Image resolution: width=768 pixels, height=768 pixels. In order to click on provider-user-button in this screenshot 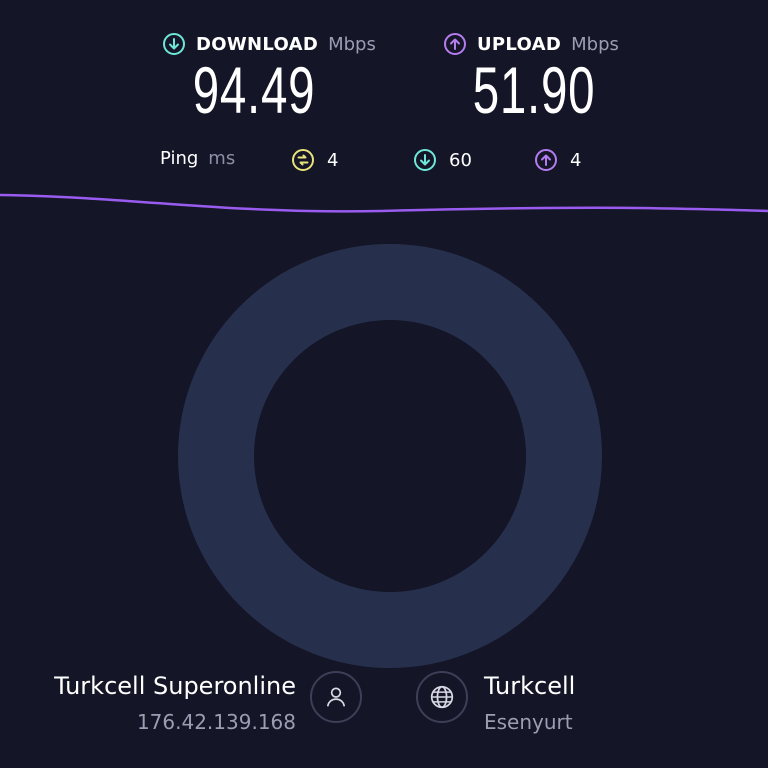, I will do `click(336, 697)`.